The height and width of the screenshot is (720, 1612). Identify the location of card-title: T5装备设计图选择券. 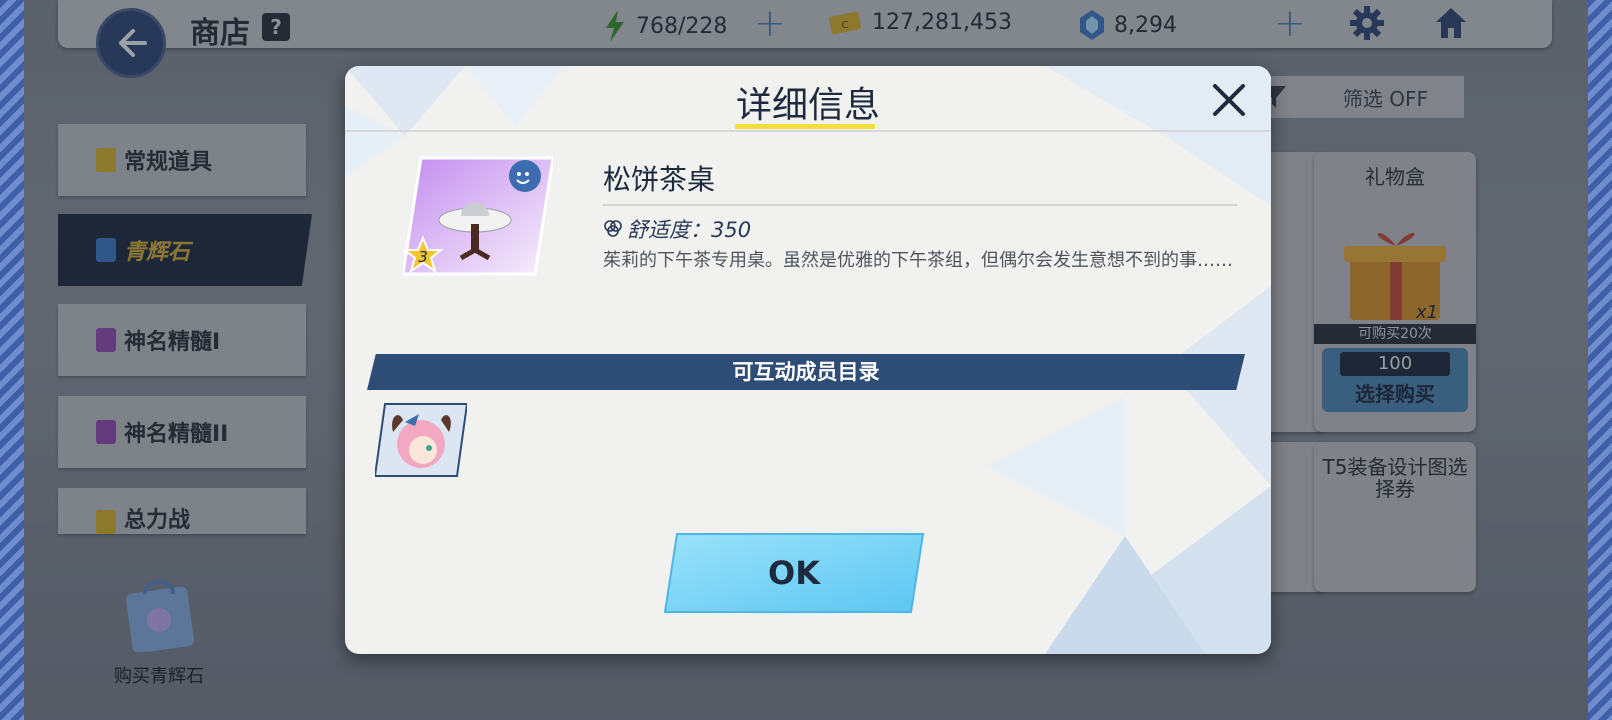
(1395, 478).